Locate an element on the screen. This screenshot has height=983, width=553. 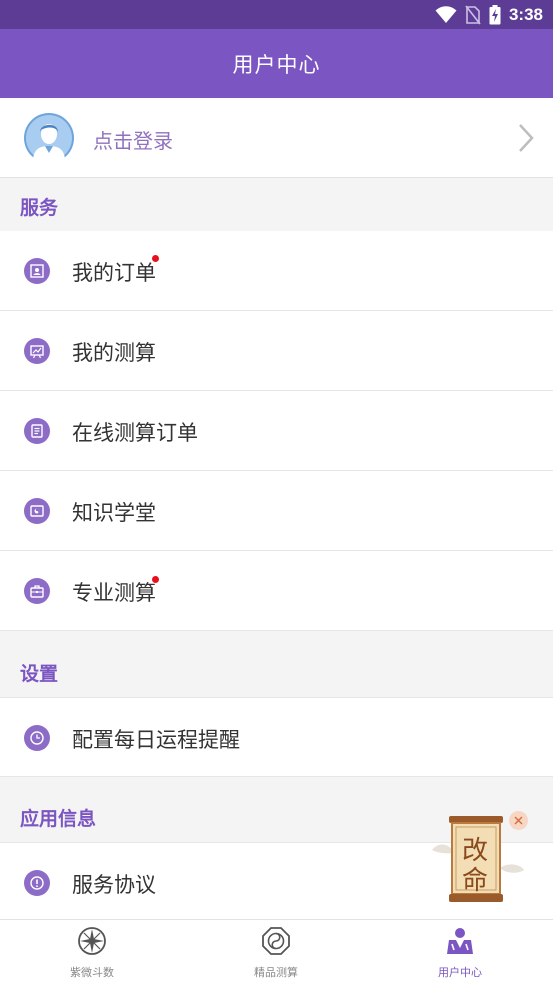
bottom-tab-bar: 紫微斗数 精品测算 用户中心 is located at coordinates (276, 951).